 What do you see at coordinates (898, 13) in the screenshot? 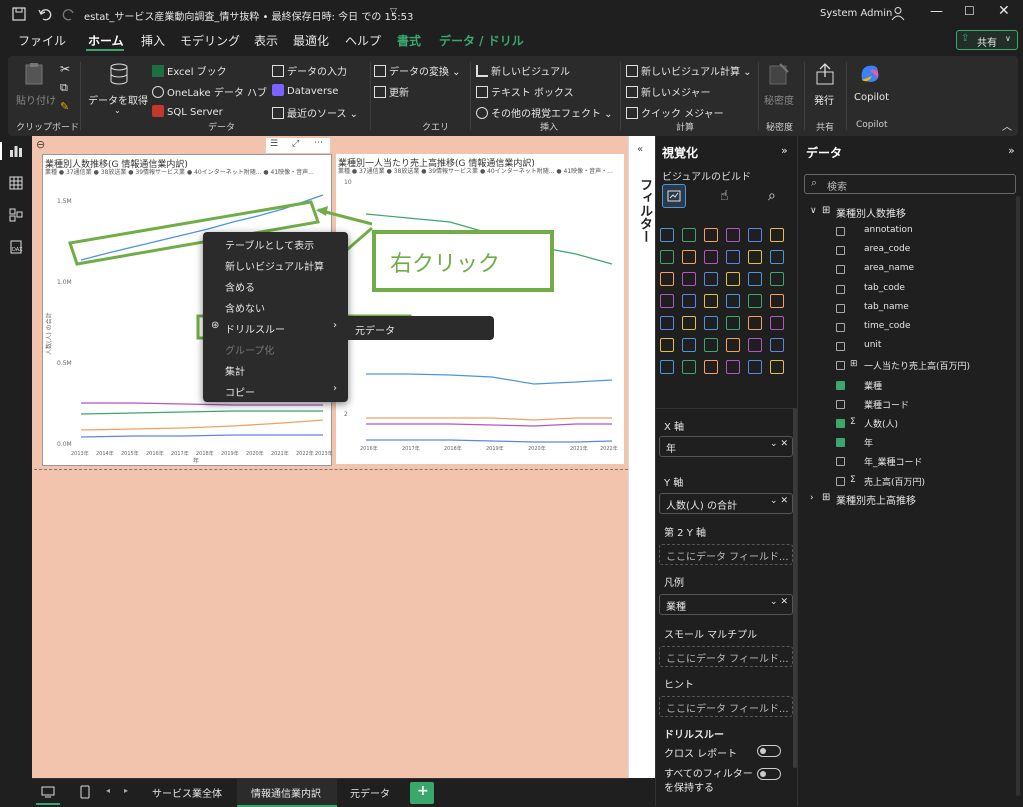
I see `avatar-icon` at bounding box center [898, 13].